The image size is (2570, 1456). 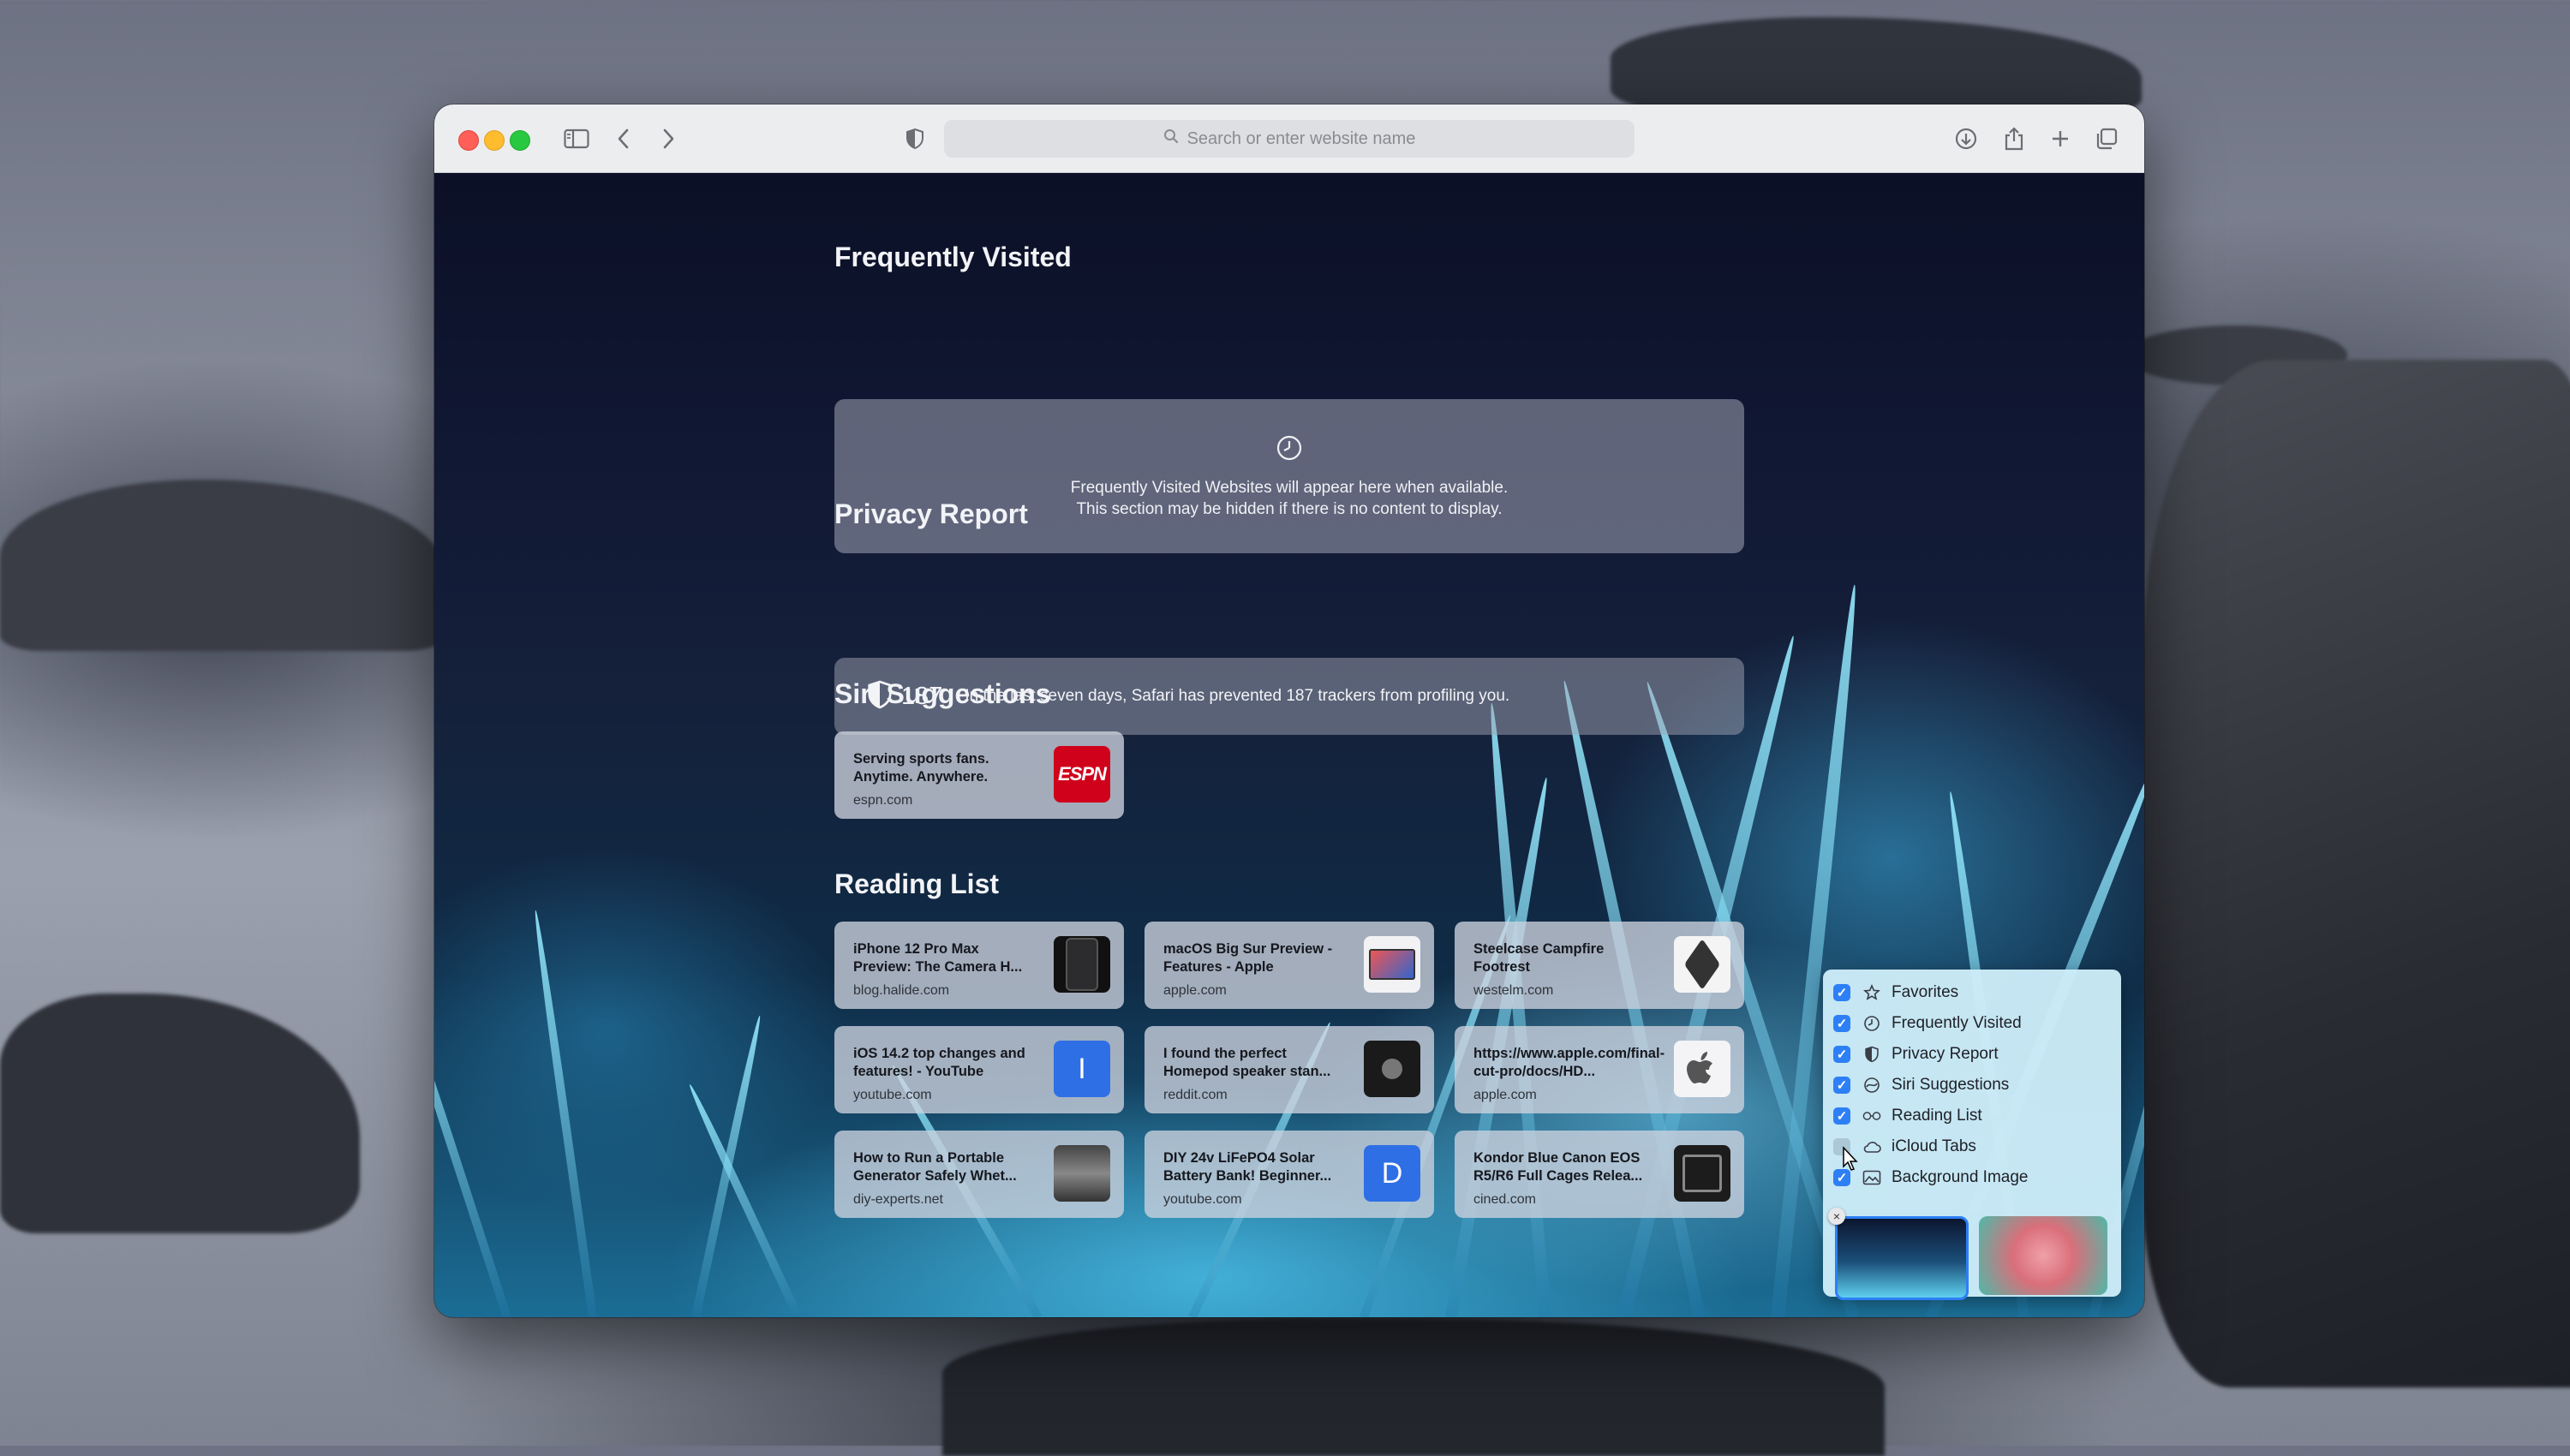 What do you see at coordinates (2014, 138) in the screenshot?
I see `share-icon` at bounding box center [2014, 138].